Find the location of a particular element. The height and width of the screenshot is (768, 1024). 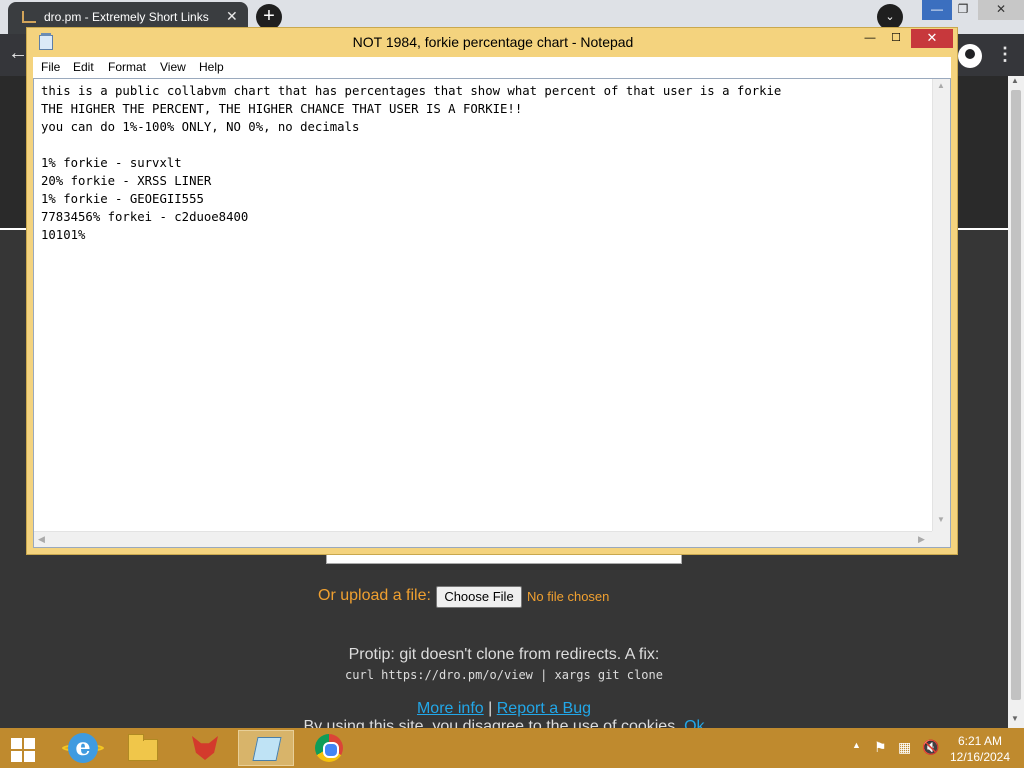

scroll-up-icon: ▲ is located at coordinates (1015, 80).